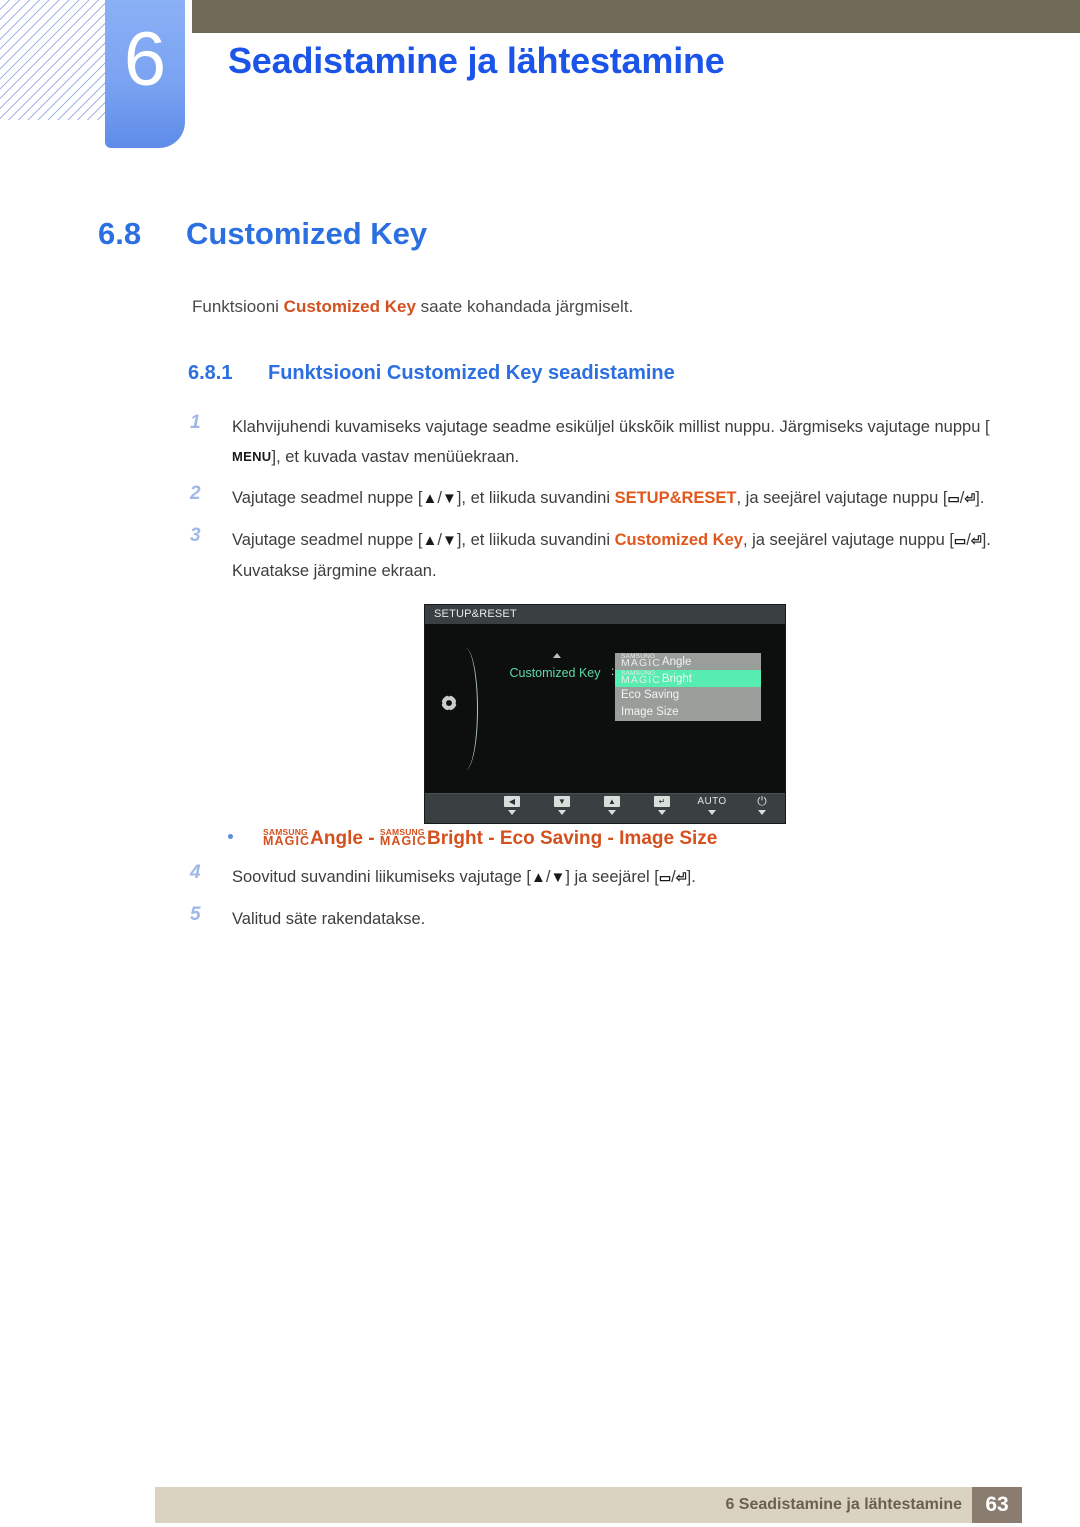  I want to click on step-item: 5 Valitud säte rakendatakse., so click(605, 919).